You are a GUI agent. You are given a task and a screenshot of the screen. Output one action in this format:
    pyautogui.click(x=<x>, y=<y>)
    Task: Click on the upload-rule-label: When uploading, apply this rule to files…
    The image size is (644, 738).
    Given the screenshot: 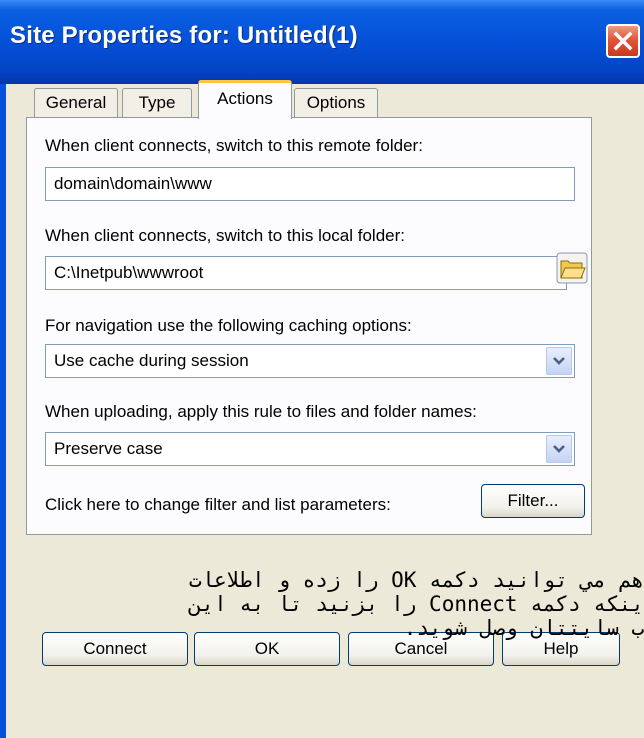 What is the action you would take?
    pyautogui.click(x=261, y=411)
    